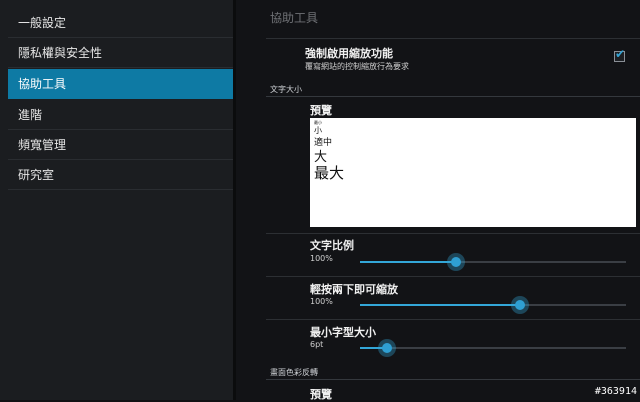  What do you see at coordinates (120, 115) in the screenshot?
I see `sidebar-item-advanced: 進階` at bounding box center [120, 115].